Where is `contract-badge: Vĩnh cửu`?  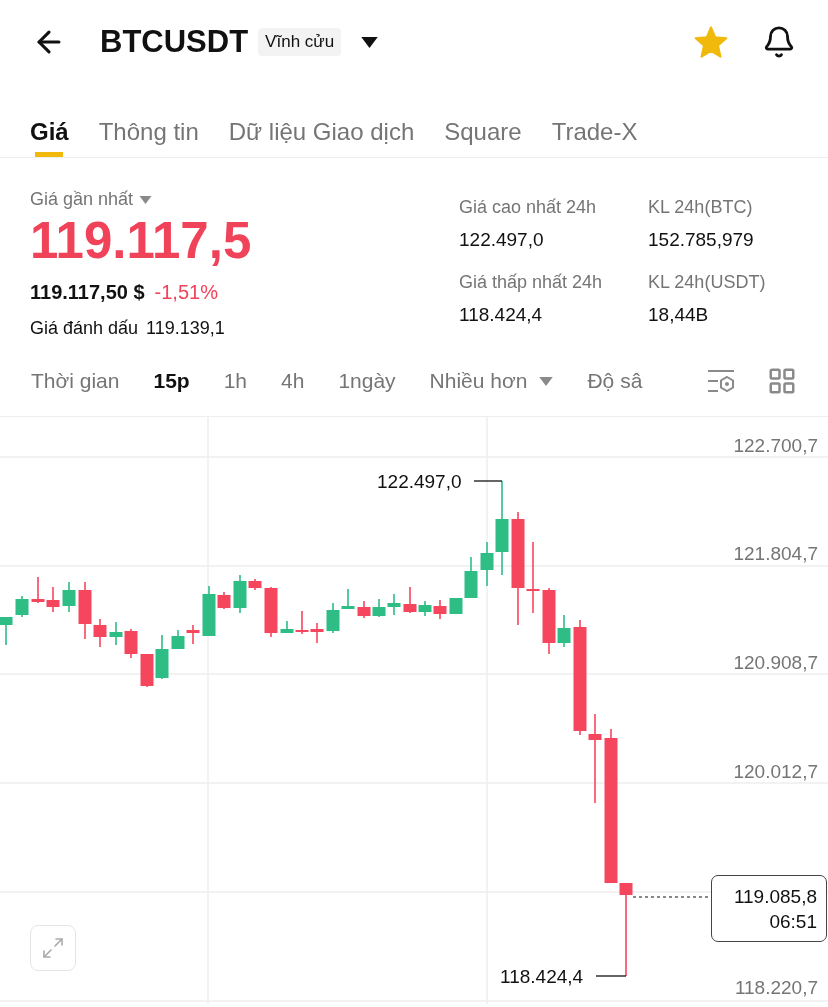 contract-badge: Vĩnh cửu is located at coordinates (300, 42).